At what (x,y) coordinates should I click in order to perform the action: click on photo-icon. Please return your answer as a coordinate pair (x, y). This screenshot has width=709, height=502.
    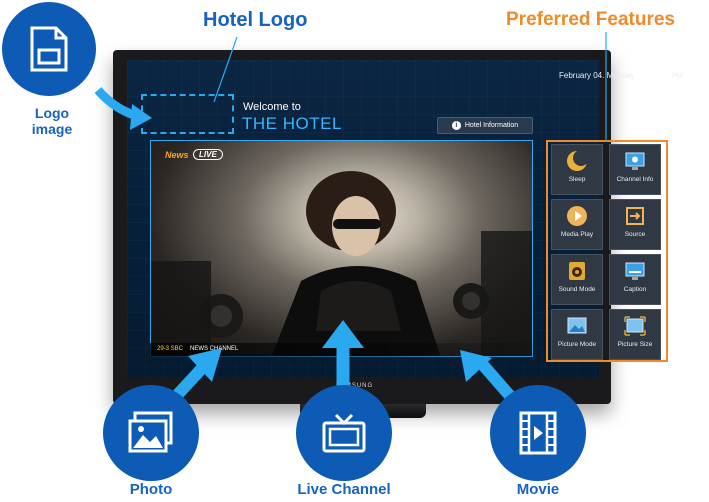
    Looking at the image, I should click on (150, 432).